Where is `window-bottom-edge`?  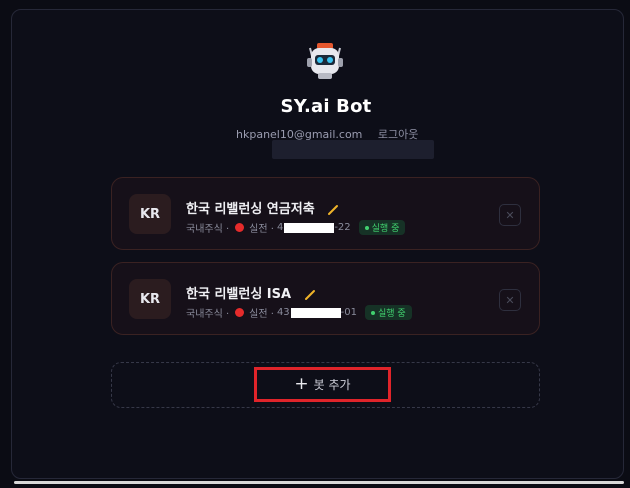
window-bottom-edge is located at coordinates (319, 482).